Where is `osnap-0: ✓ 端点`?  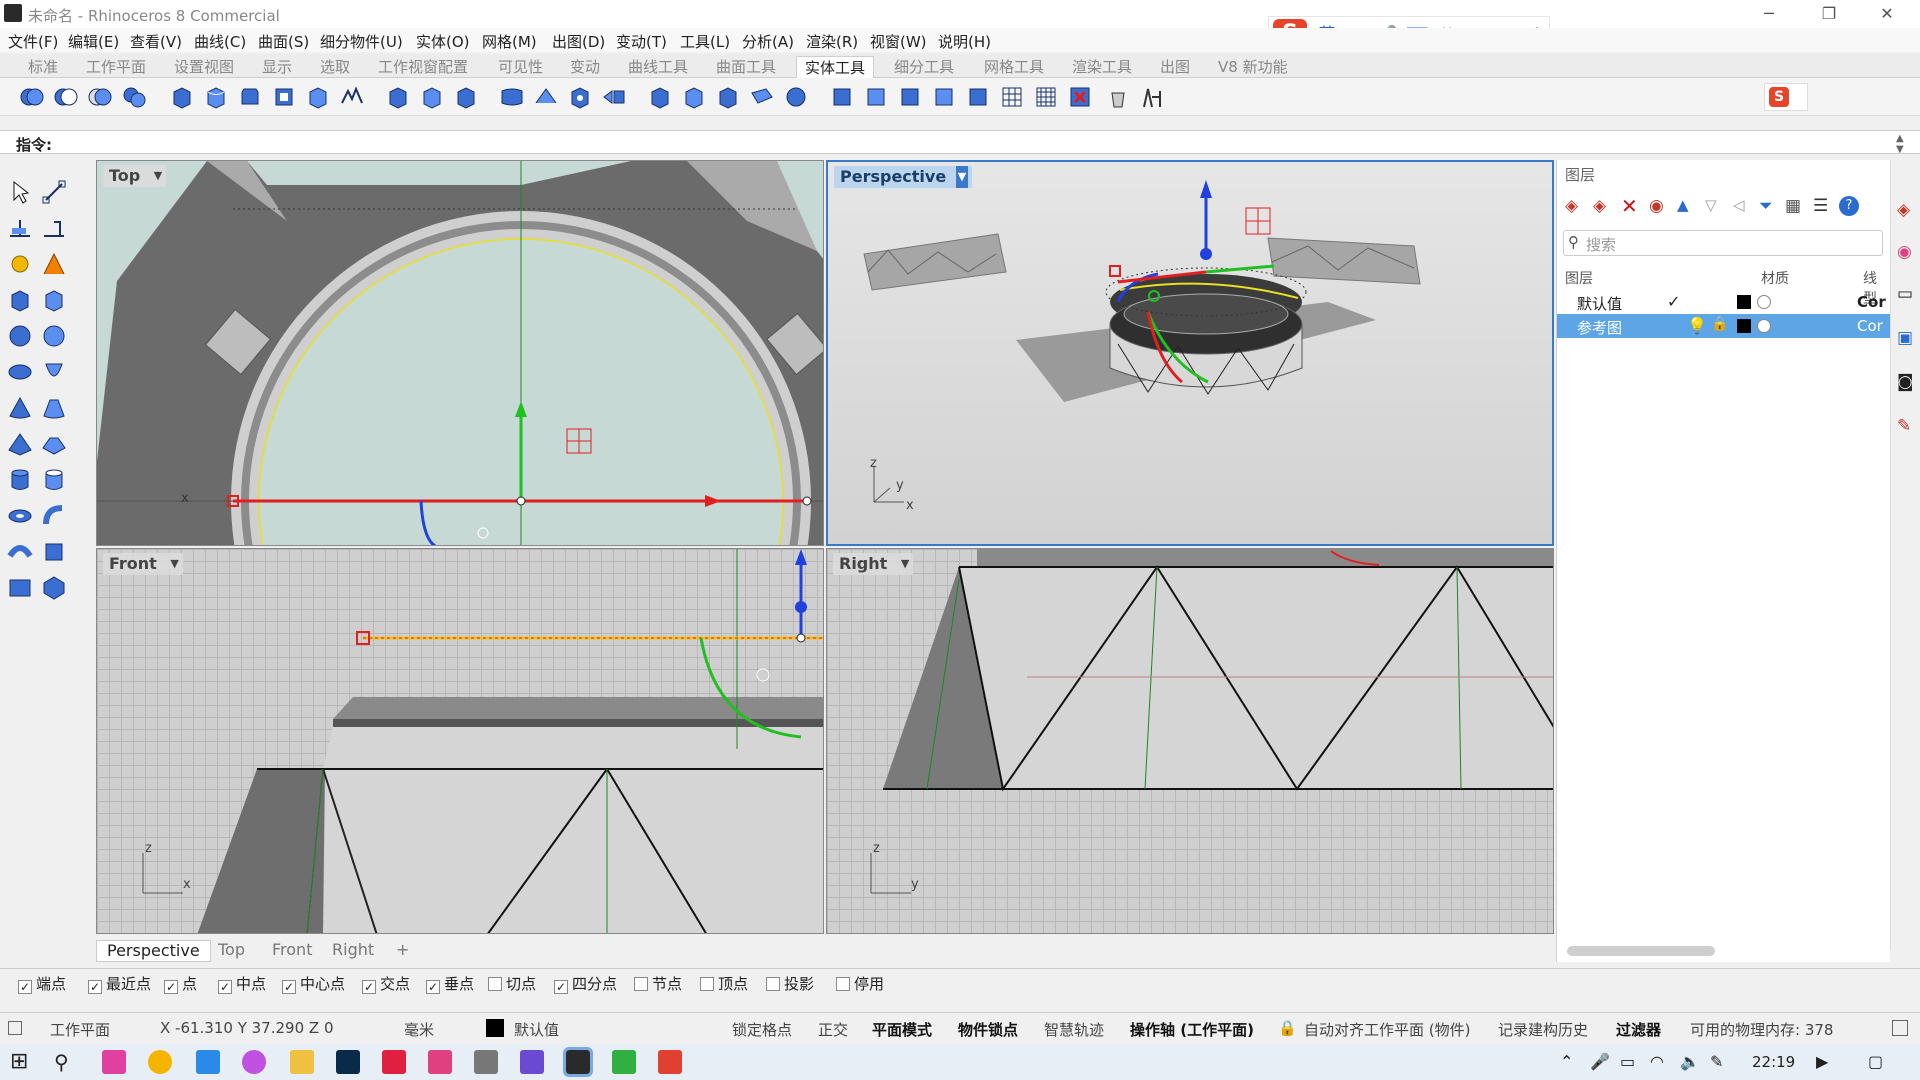 osnap-0: ✓ 端点 is located at coordinates (42, 983).